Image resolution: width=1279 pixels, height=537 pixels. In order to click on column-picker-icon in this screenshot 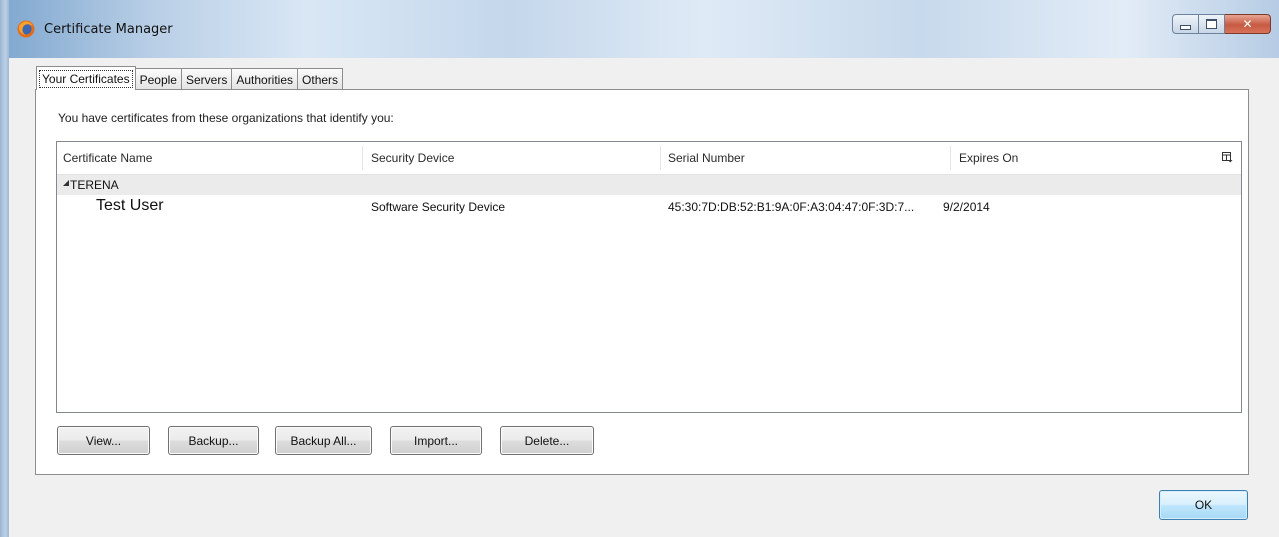, I will do `click(1227, 157)`.